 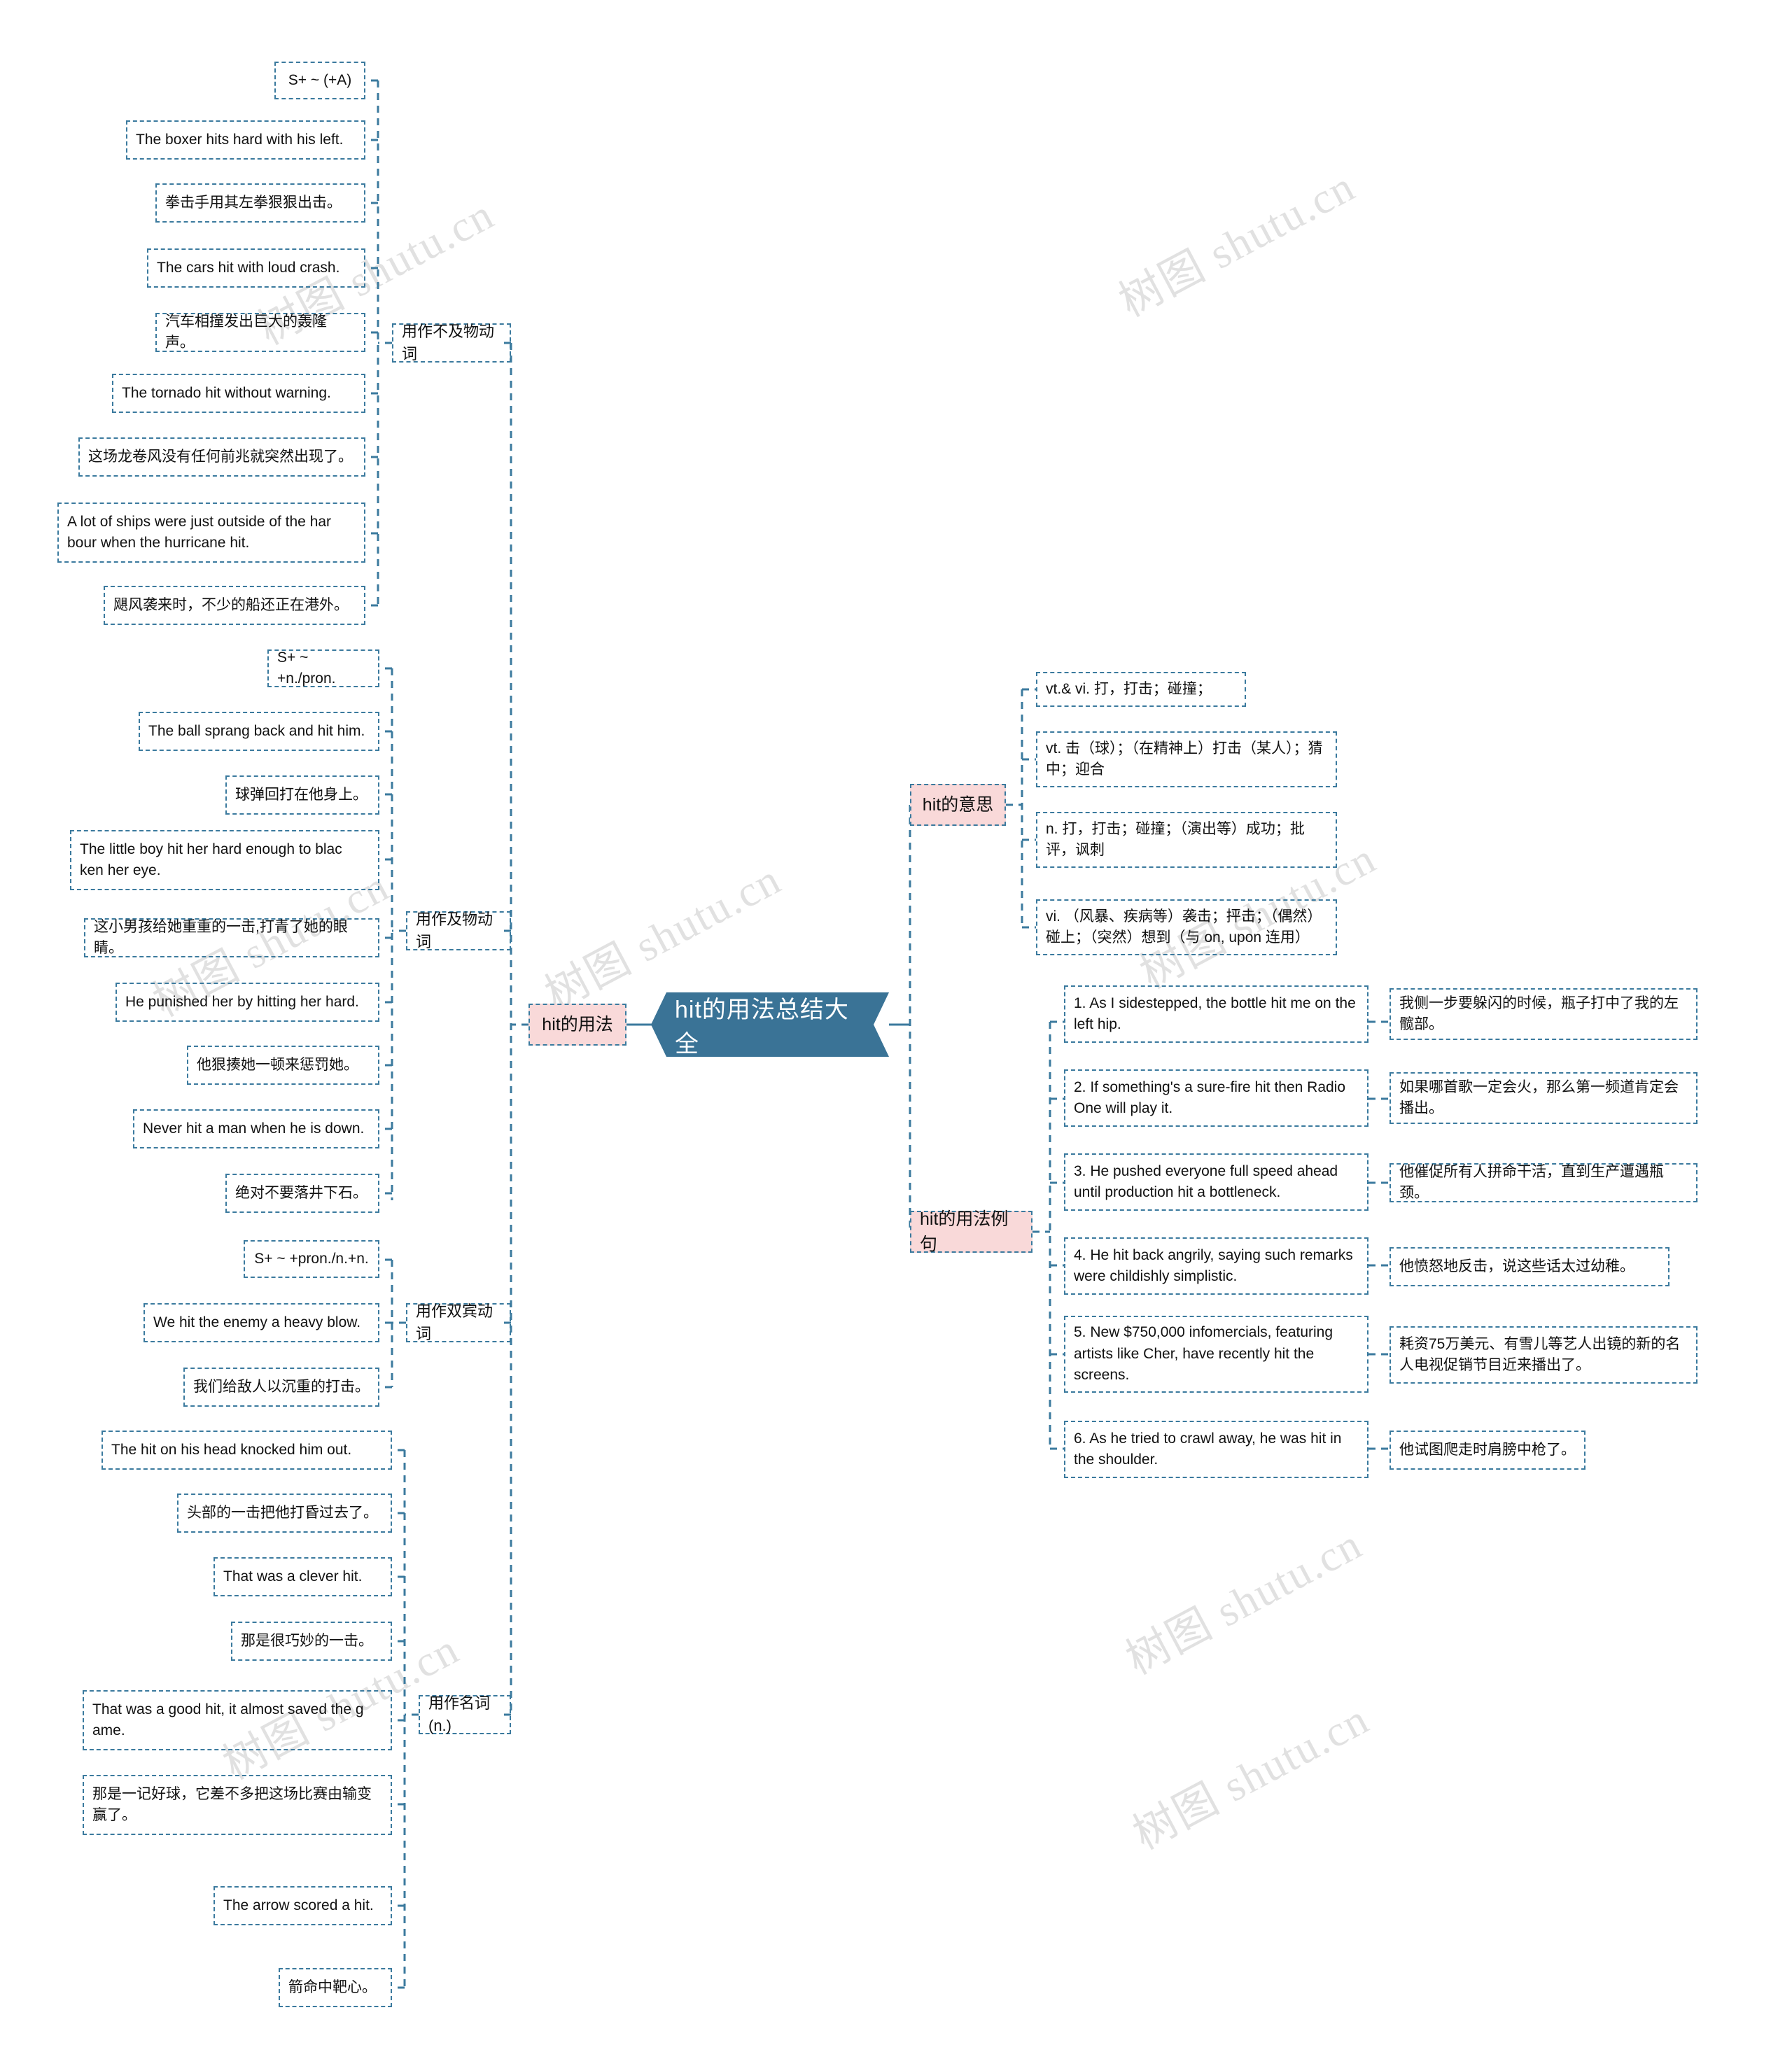 What do you see at coordinates (231, 937) in the screenshot?
I see `usage-item: 这小男孩给她重重的一击,打青了她的眼睛。` at bounding box center [231, 937].